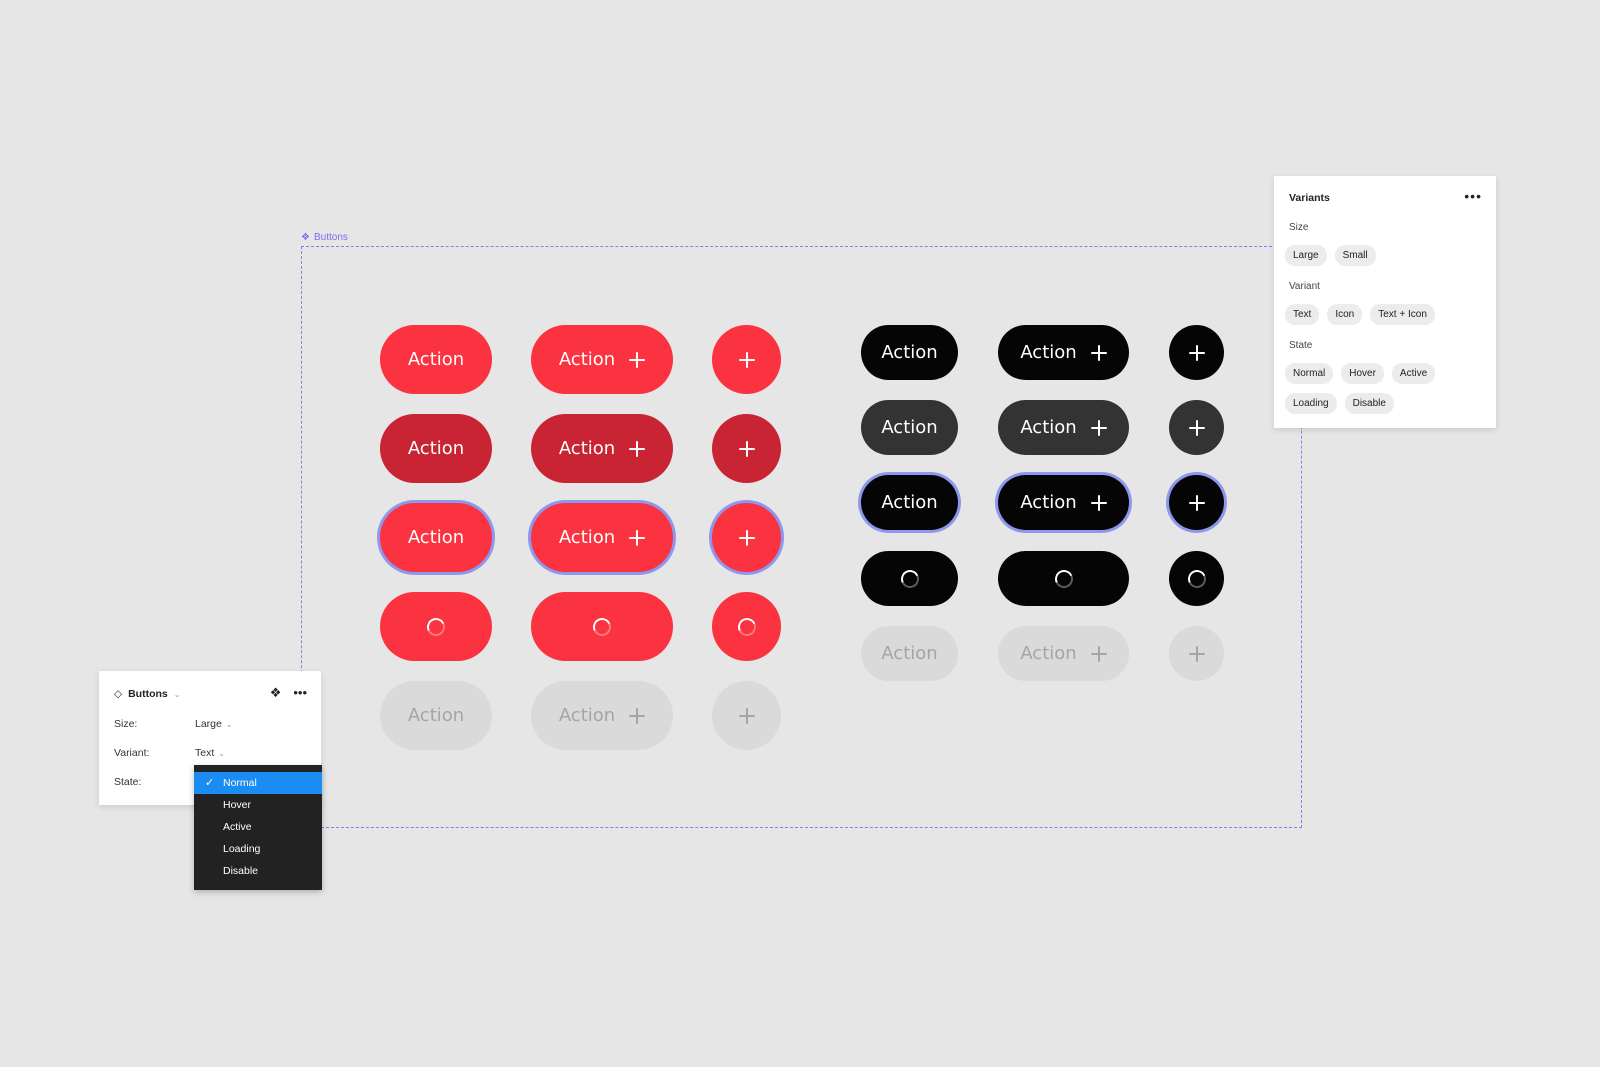  I want to click on menu-item-disable: Disable, so click(258, 871).